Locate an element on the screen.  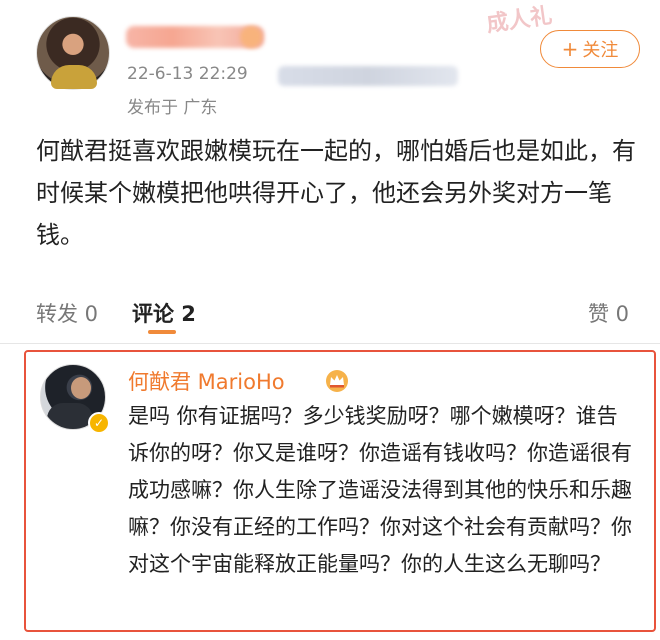
follow-label: 关注 is located at coordinates (600, 50).